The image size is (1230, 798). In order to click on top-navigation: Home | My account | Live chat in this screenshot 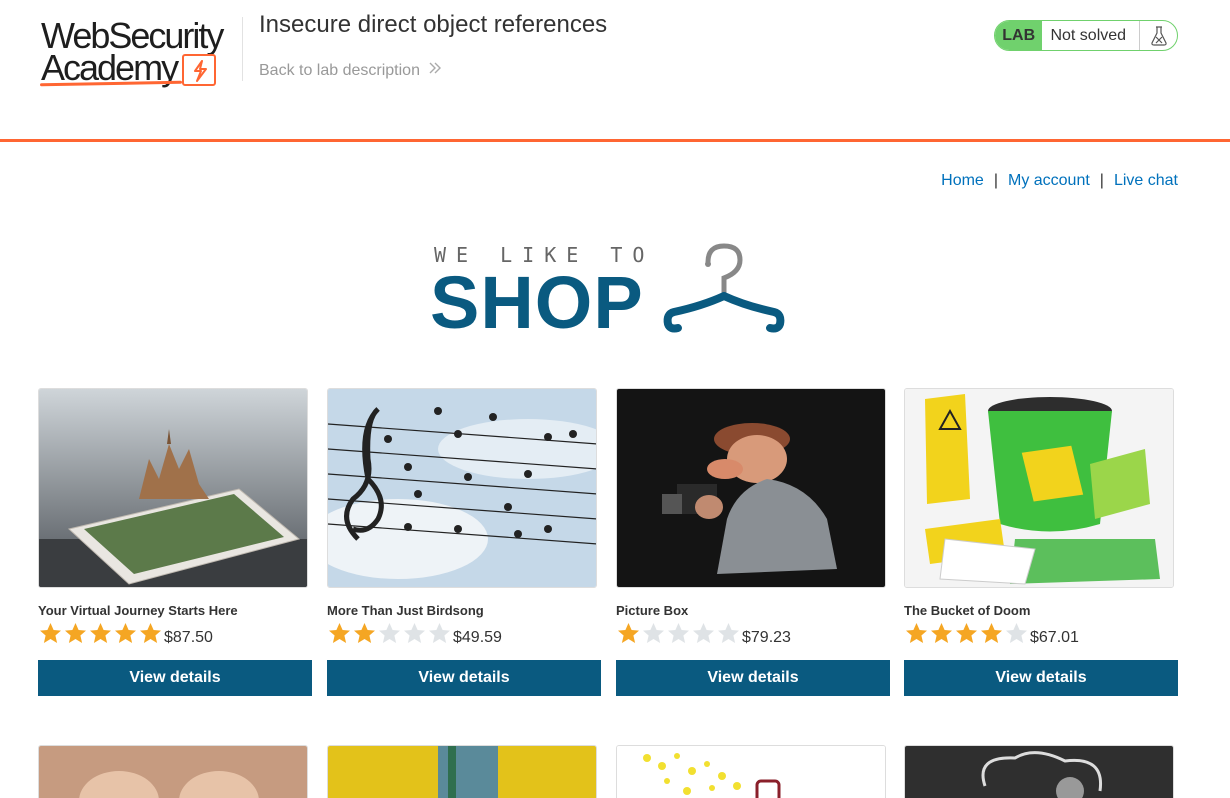, I will do `click(1059, 181)`.